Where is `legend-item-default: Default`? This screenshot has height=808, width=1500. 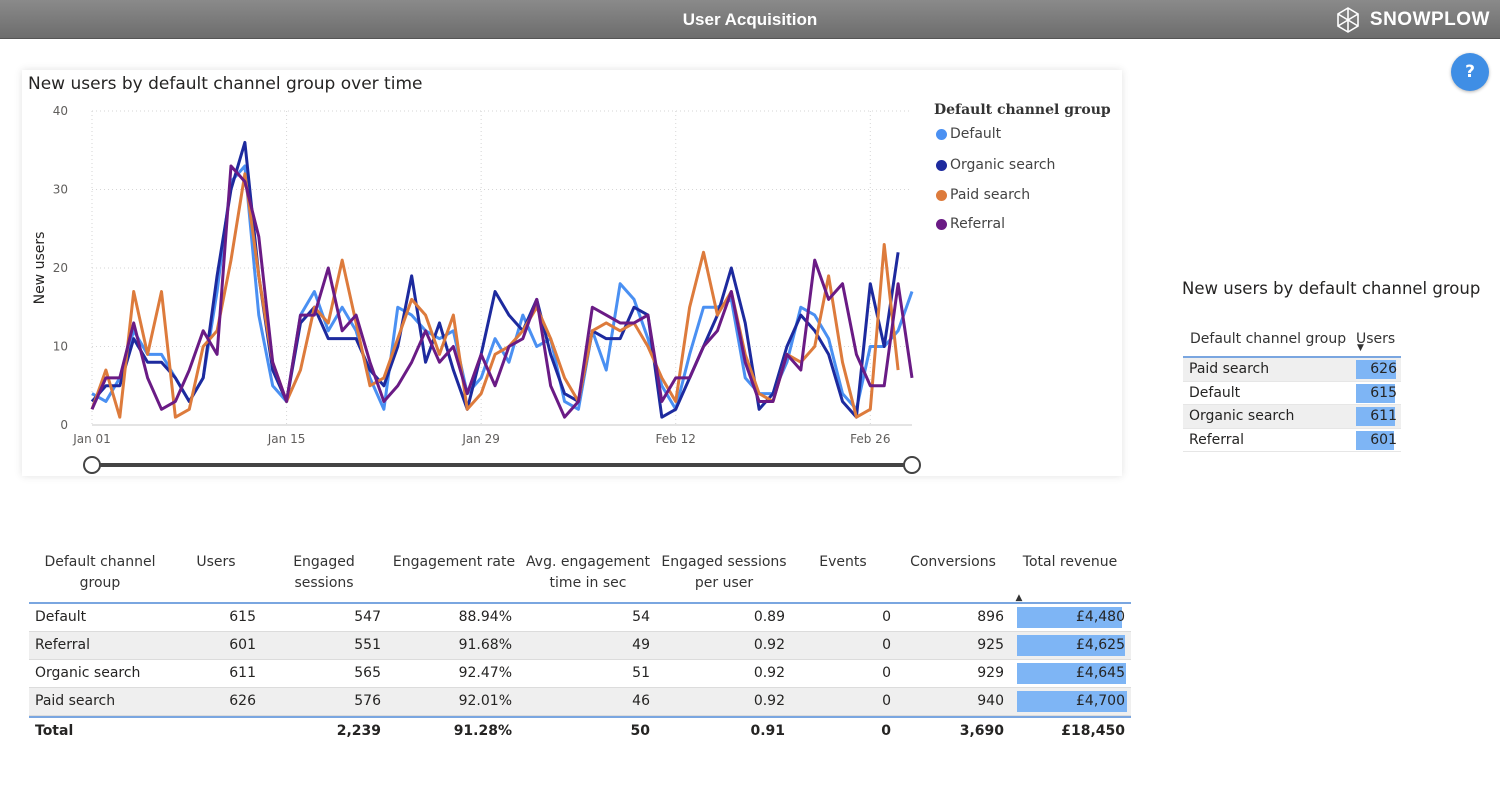 legend-item-default: Default is located at coordinates (968, 134).